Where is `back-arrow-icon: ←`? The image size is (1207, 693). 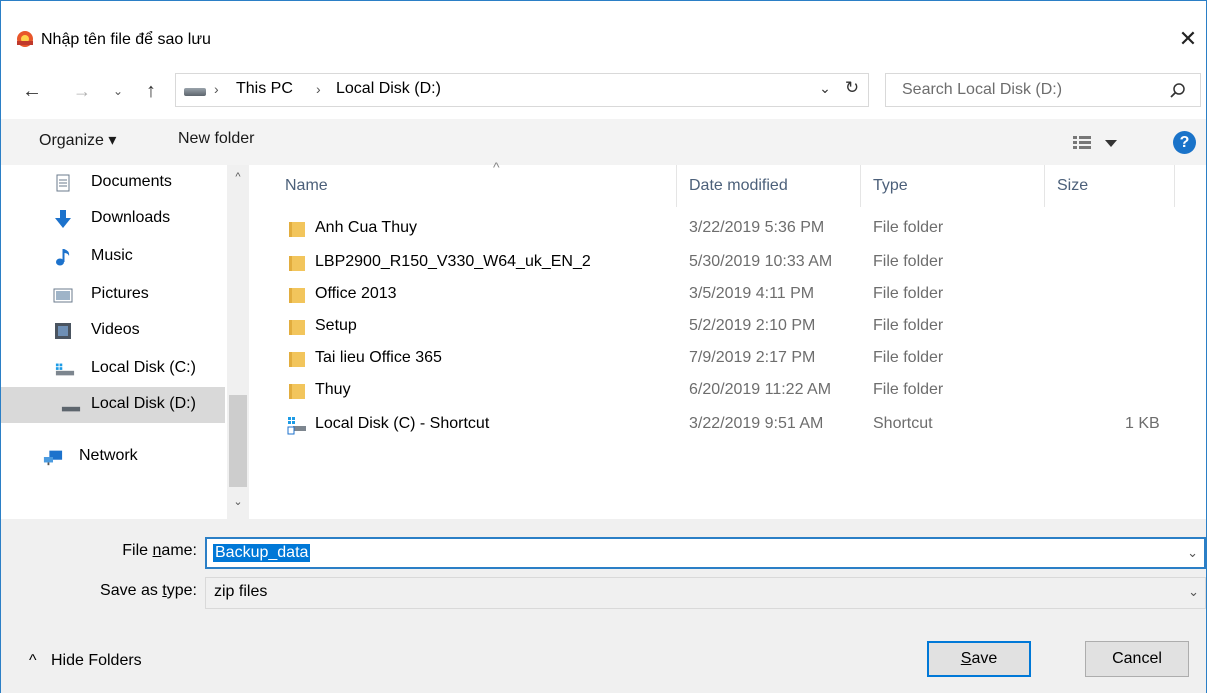 back-arrow-icon: ← is located at coordinates (32, 91).